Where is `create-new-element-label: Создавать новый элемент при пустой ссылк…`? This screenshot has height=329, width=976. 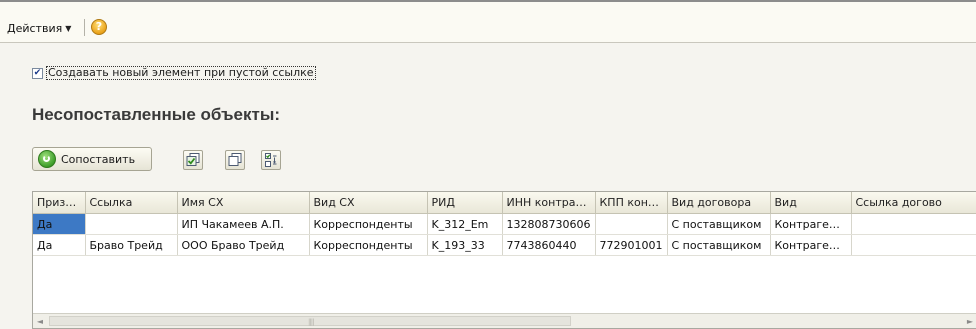
create-new-element-label: Создавать новый элемент при пустой ссылк… is located at coordinates (181, 73).